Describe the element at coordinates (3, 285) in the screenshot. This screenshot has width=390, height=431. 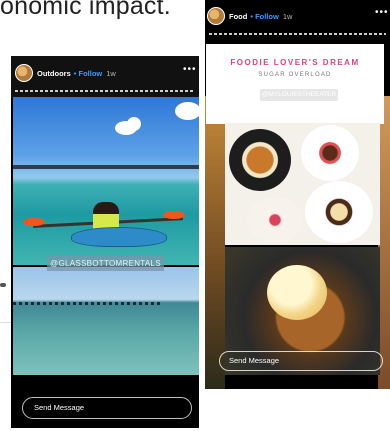
I see `bullet-dot` at that location.